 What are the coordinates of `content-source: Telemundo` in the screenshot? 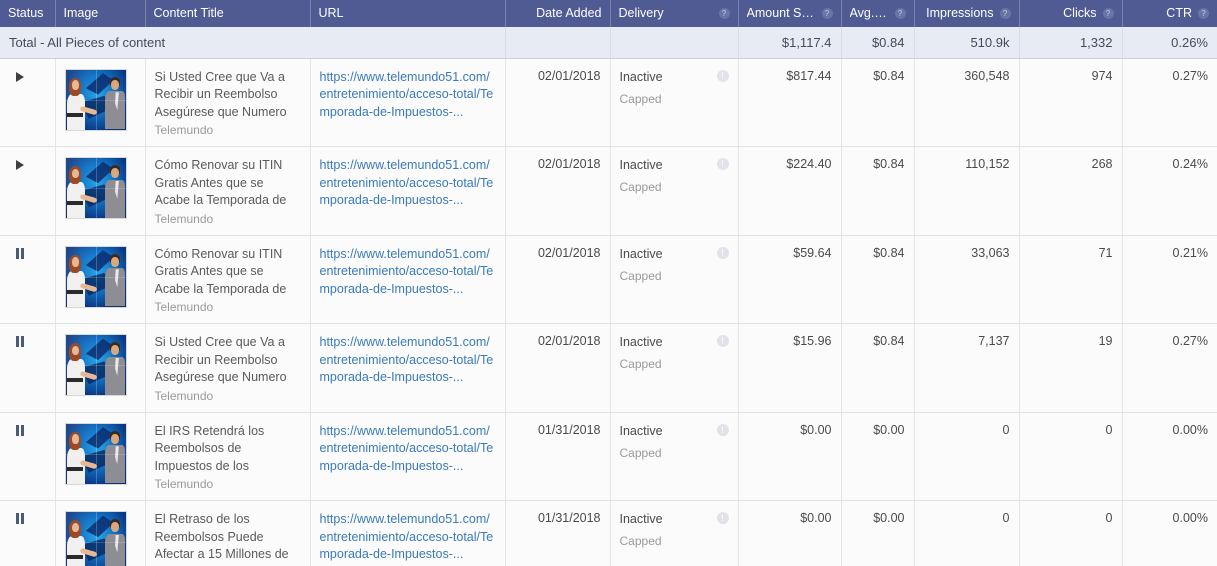 It's located at (184, 484).